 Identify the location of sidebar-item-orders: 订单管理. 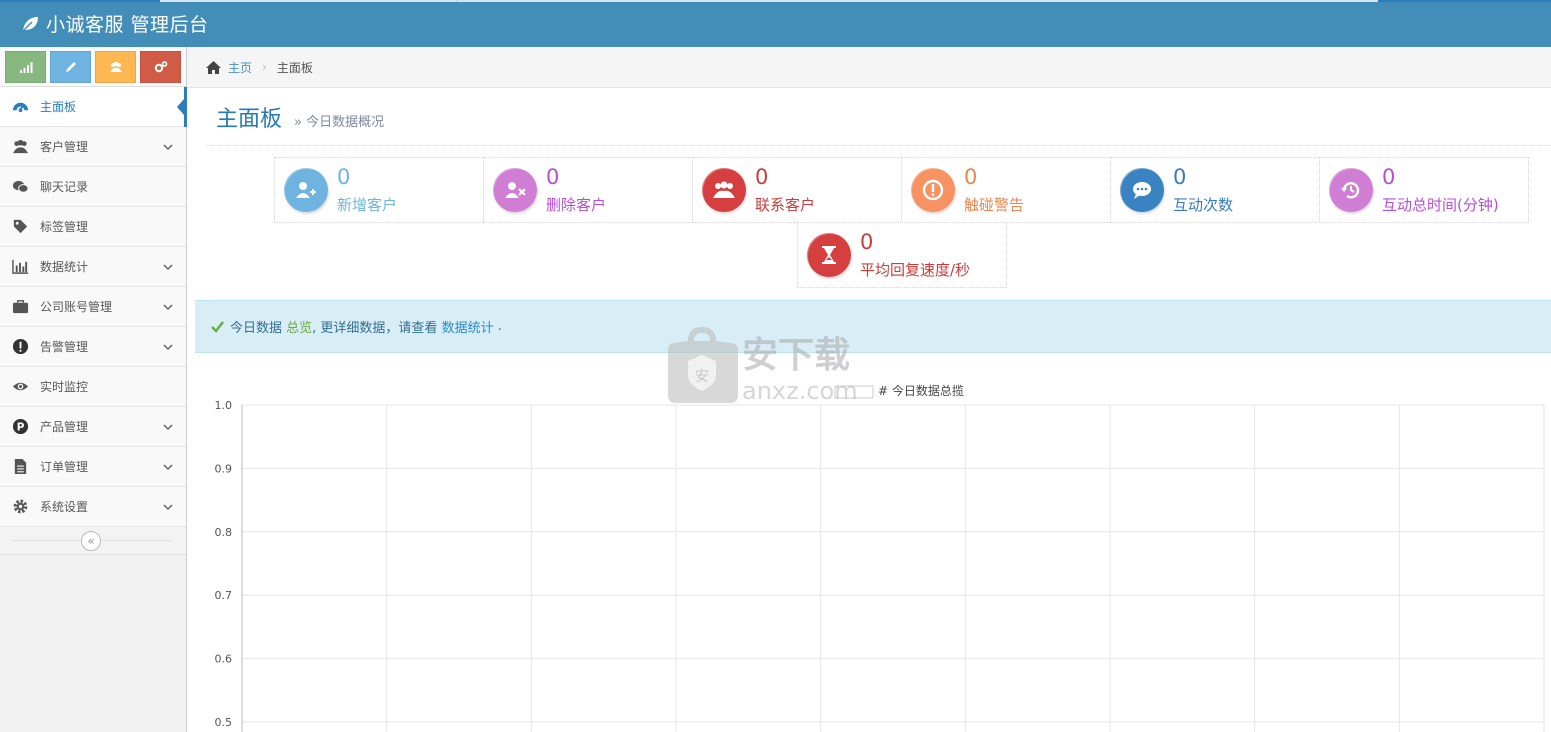
(93, 467).